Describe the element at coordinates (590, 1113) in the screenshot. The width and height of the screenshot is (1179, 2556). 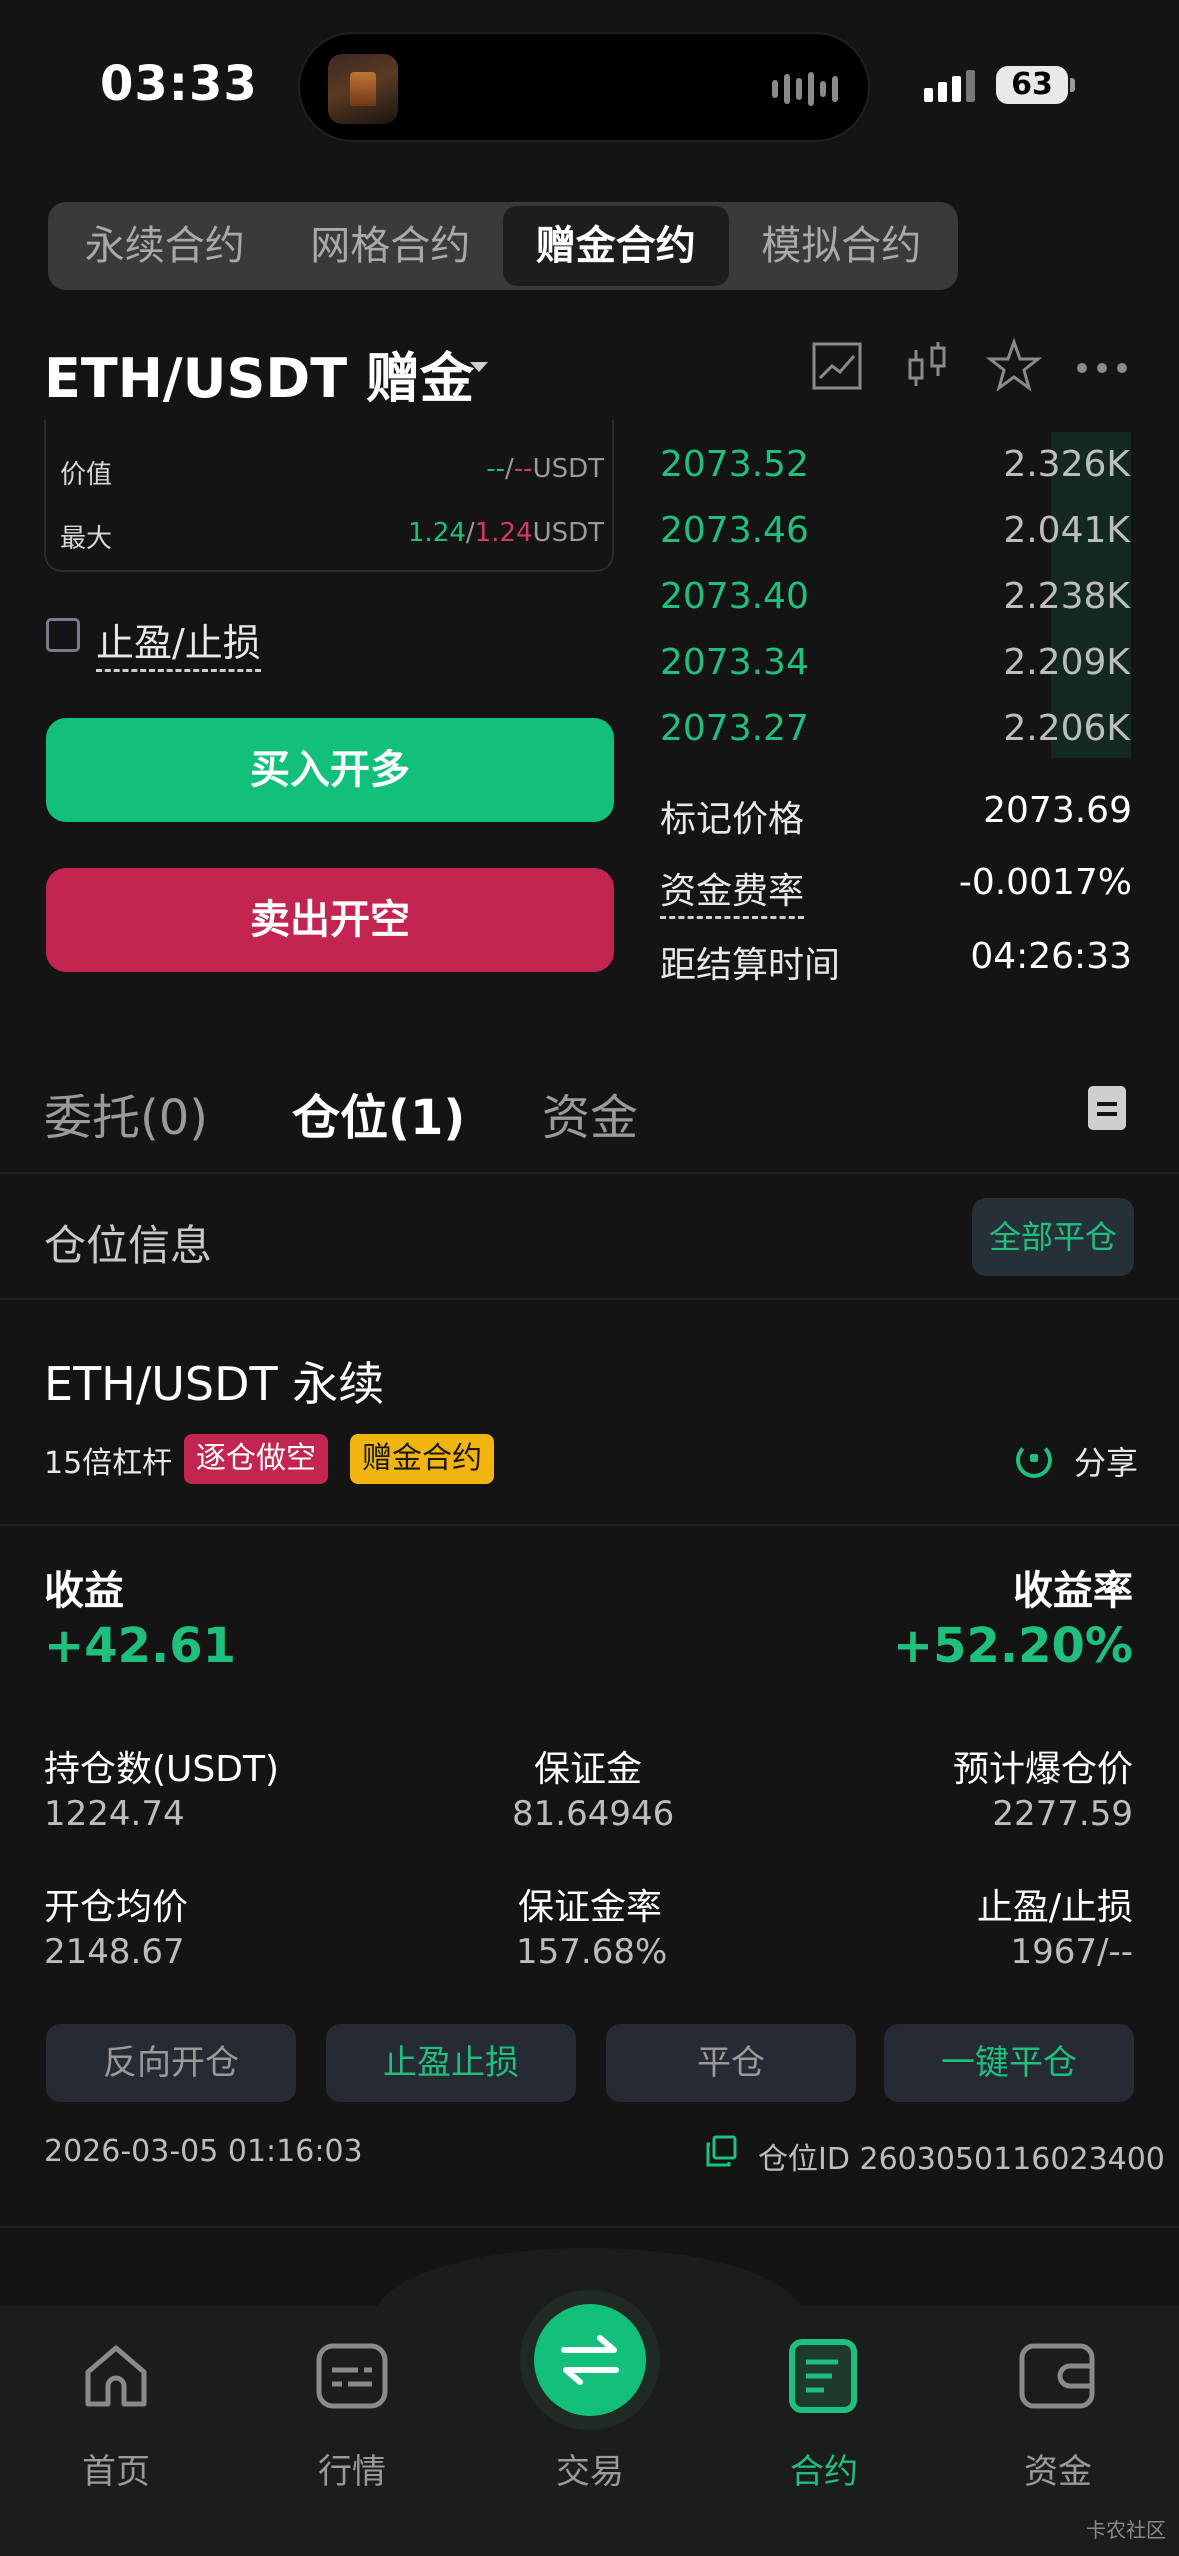
I see `tab-funds: 资金` at that location.